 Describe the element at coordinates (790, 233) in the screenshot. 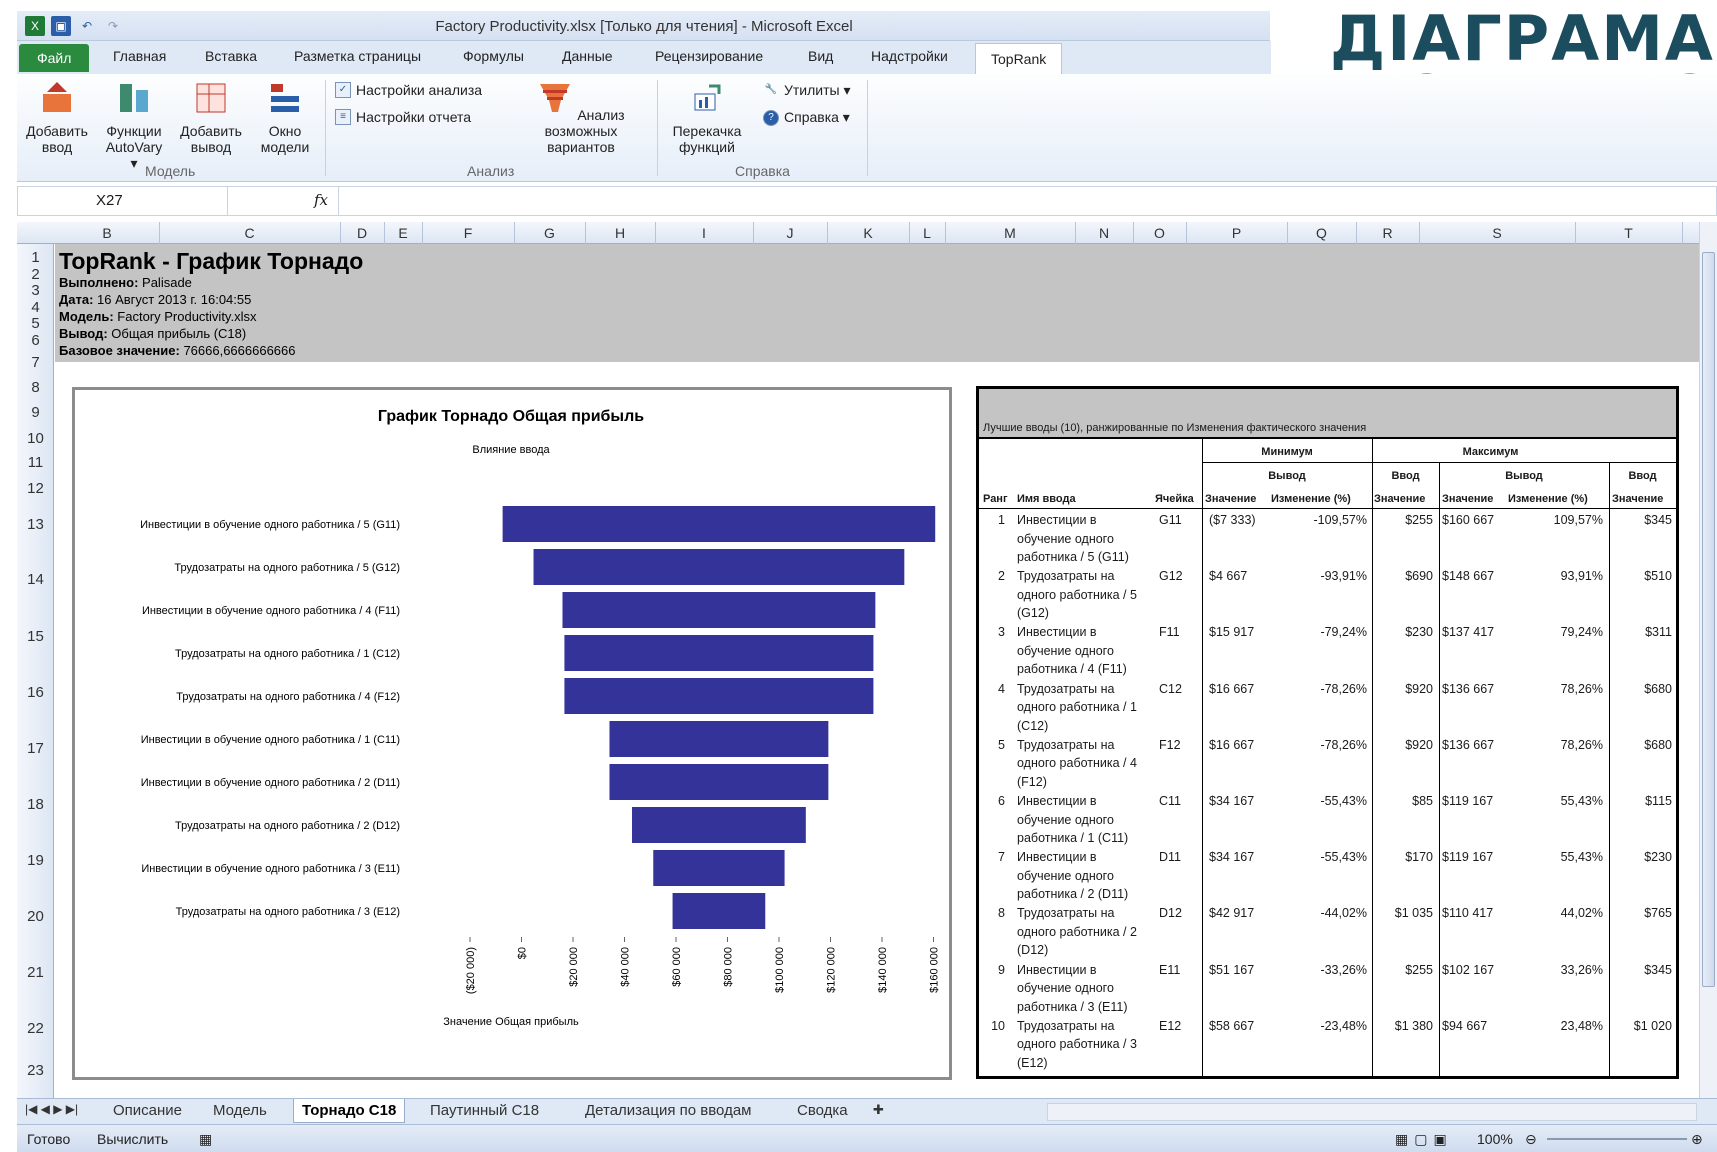

I see `column-header-j: J` at that location.